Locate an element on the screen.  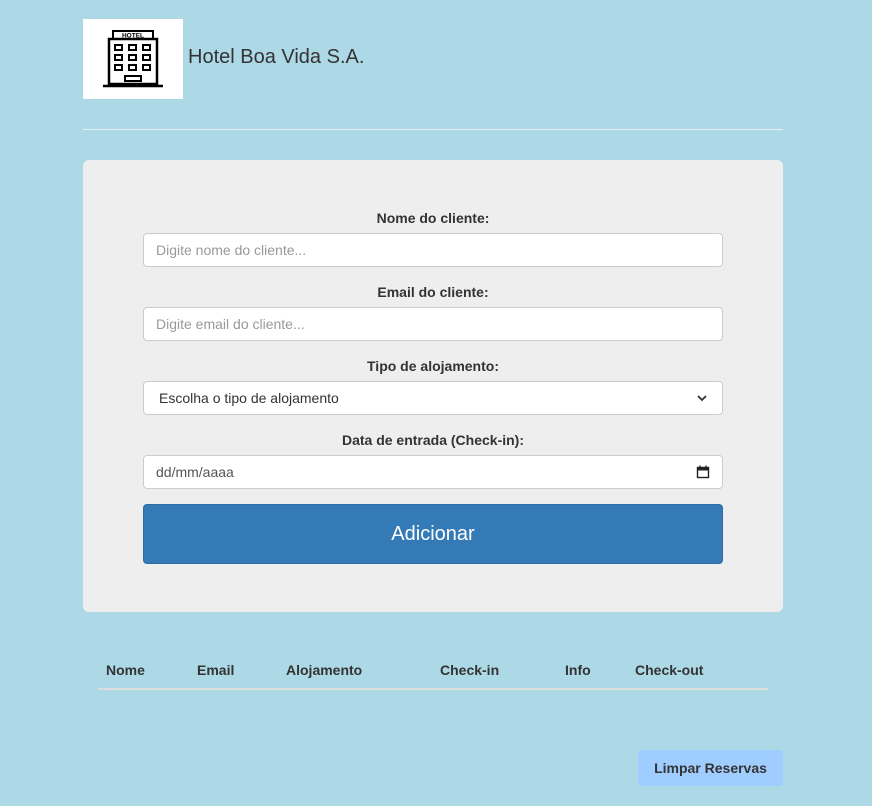
chevron-down-icon is located at coordinates (702, 398).